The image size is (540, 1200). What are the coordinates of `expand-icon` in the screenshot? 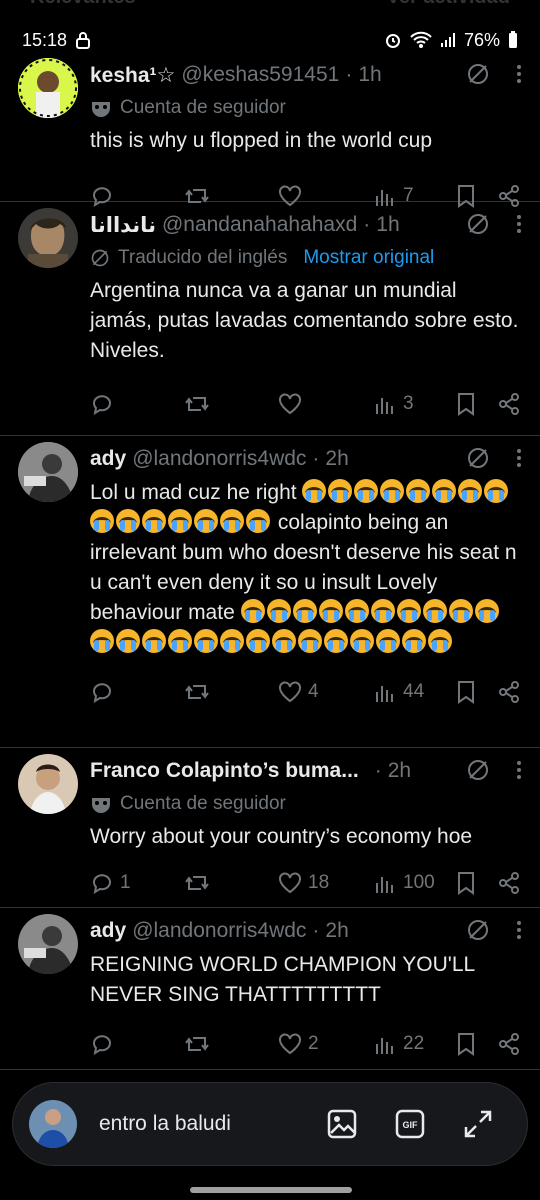 It's located at (478, 1124).